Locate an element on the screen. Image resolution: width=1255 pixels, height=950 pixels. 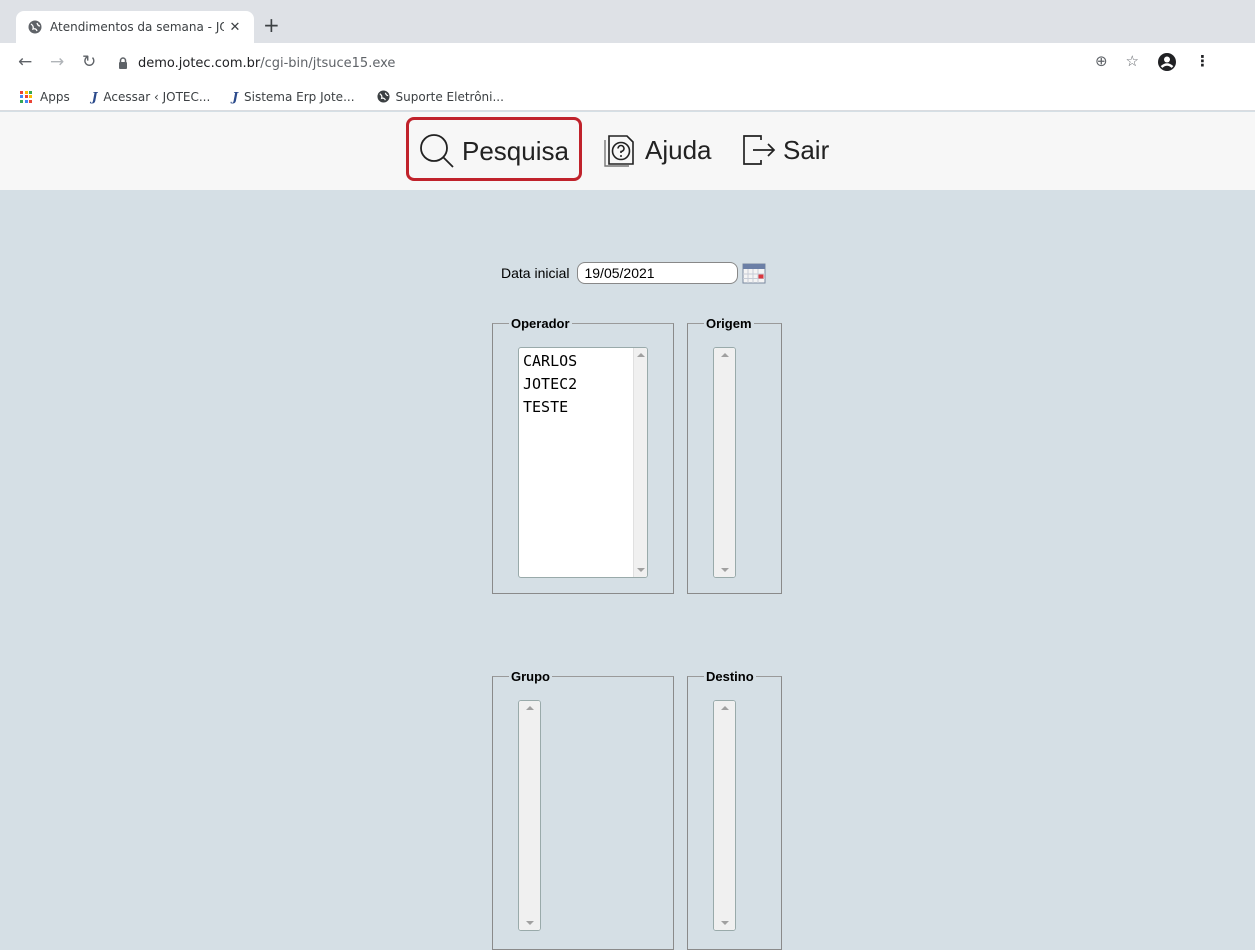
url-path: /cgi-bin/jtsuce15.exe is located at coordinates (328, 63).